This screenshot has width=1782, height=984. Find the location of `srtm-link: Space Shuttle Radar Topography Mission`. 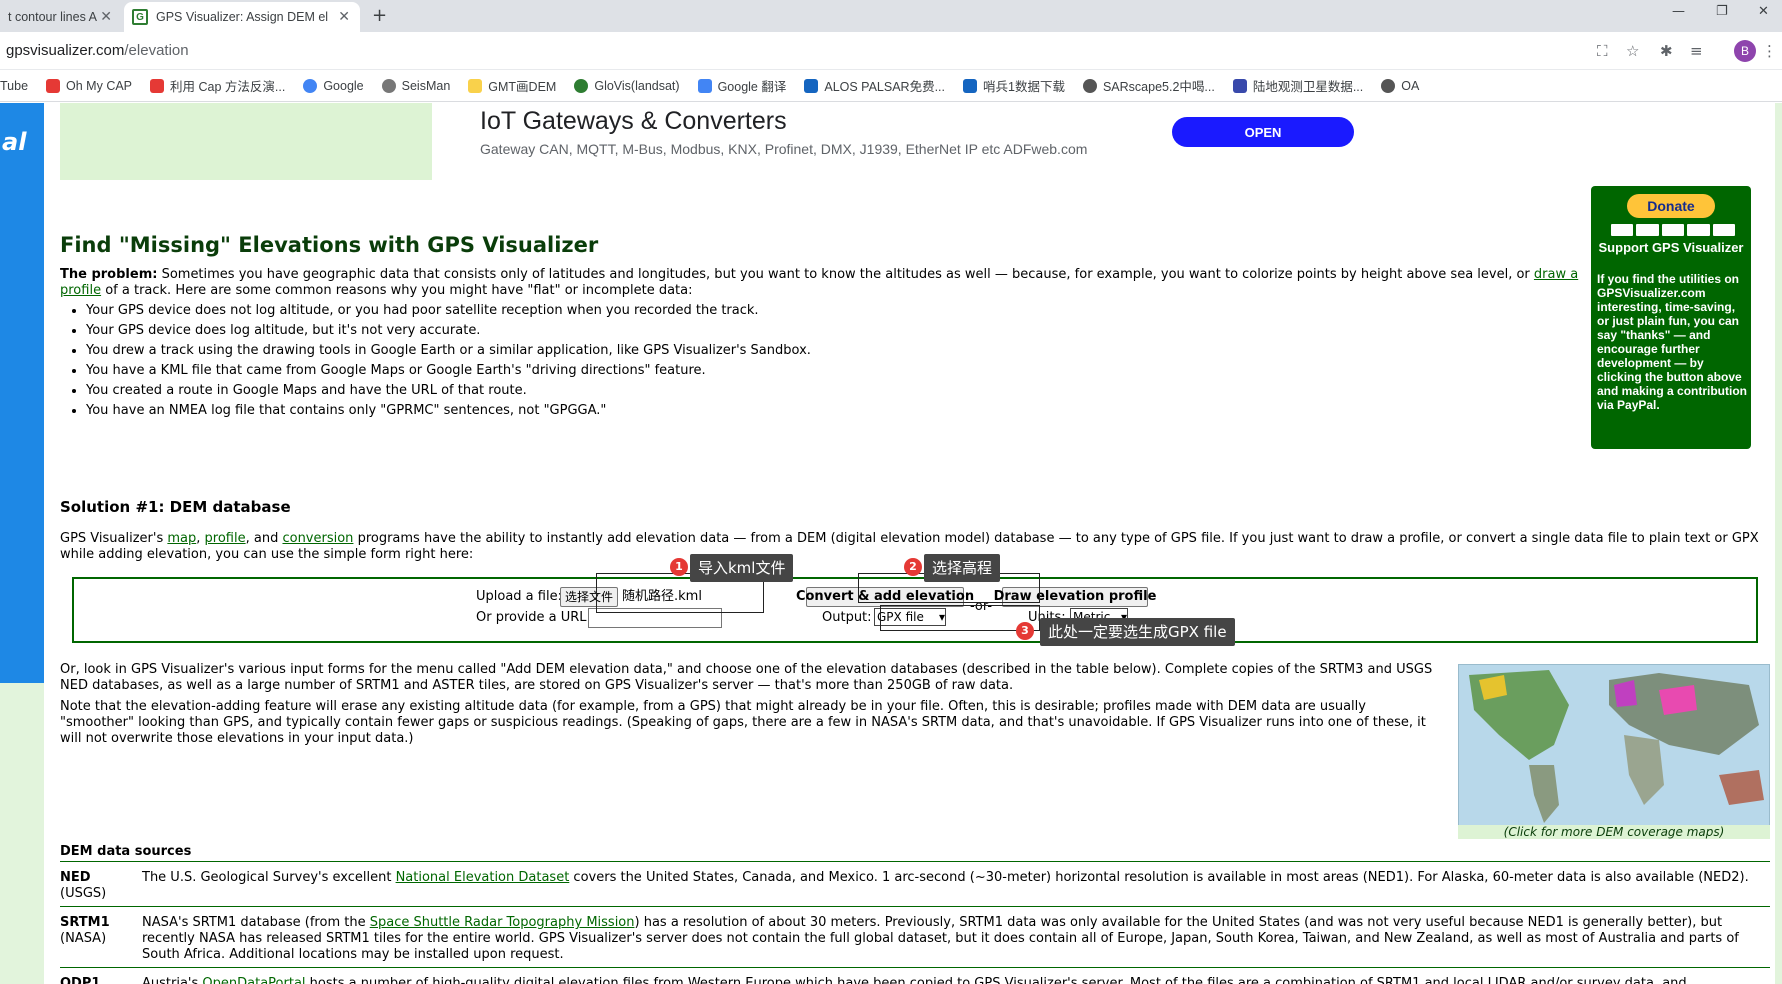

srtm-link: Space Shuttle Radar Topography Mission is located at coordinates (502, 922).